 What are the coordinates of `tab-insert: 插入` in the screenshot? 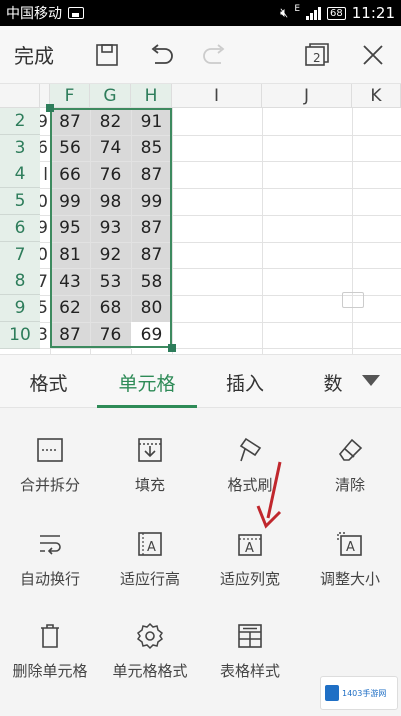 It's located at (245, 382).